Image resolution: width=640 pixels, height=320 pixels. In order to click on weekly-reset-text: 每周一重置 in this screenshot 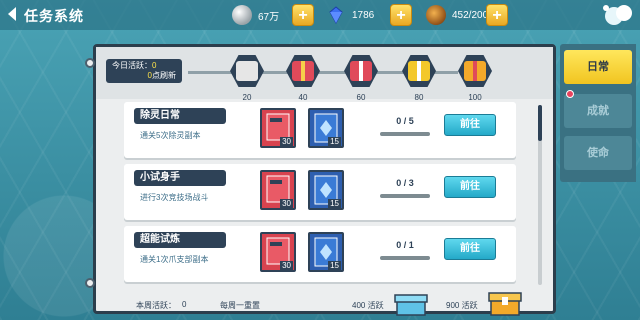, I will do `click(240, 305)`.